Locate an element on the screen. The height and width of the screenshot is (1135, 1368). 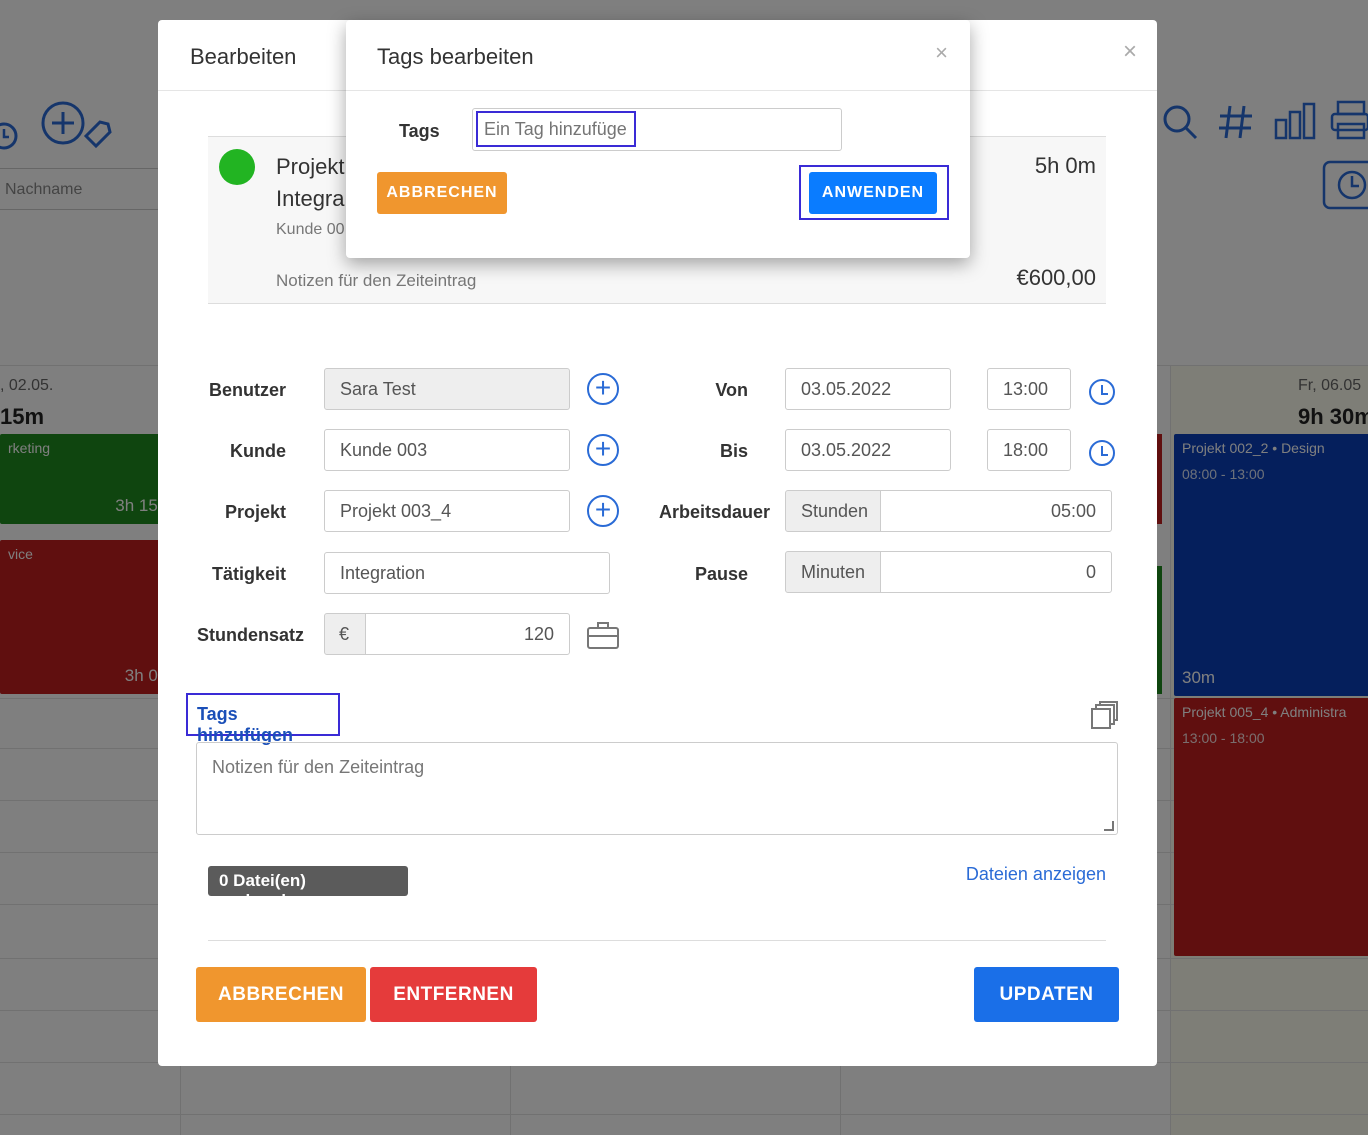
add-user-icon: + is located at coordinates (603, 389).